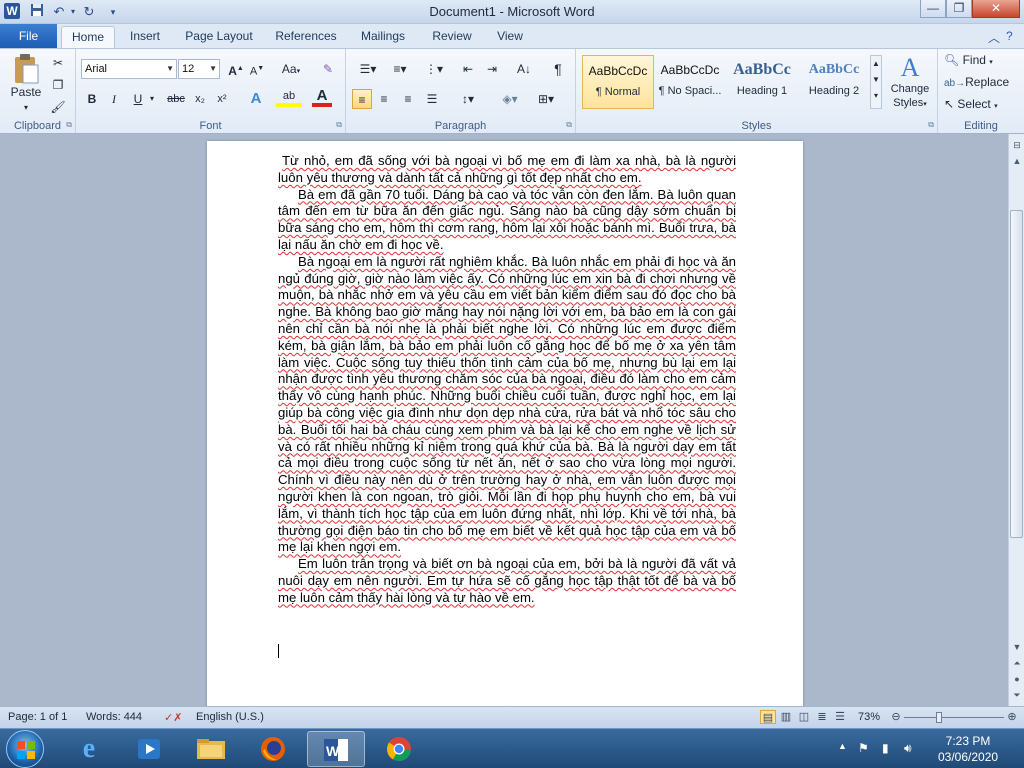  What do you see at coordinates (58, 107) in the screenshot?
I see `format-painter-icon: 🖌` at bounding box center [58, 107].